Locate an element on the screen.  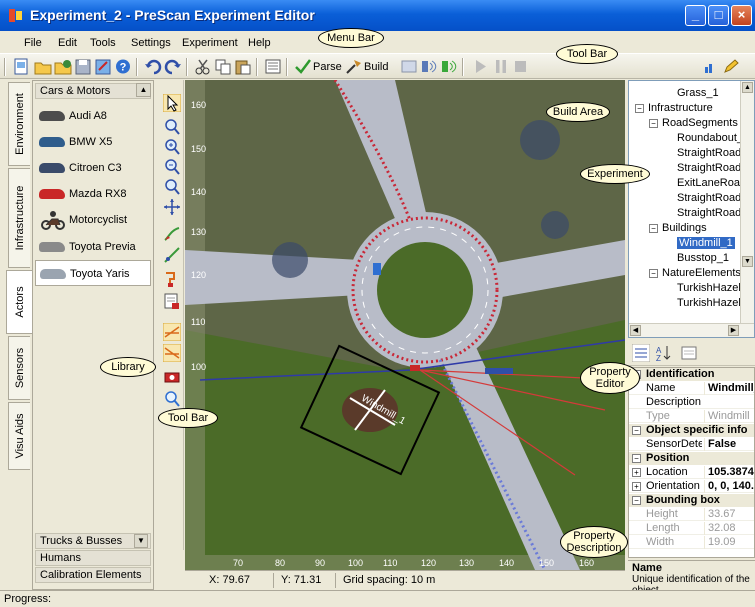
play-icon is located at coordinates (481, 66).